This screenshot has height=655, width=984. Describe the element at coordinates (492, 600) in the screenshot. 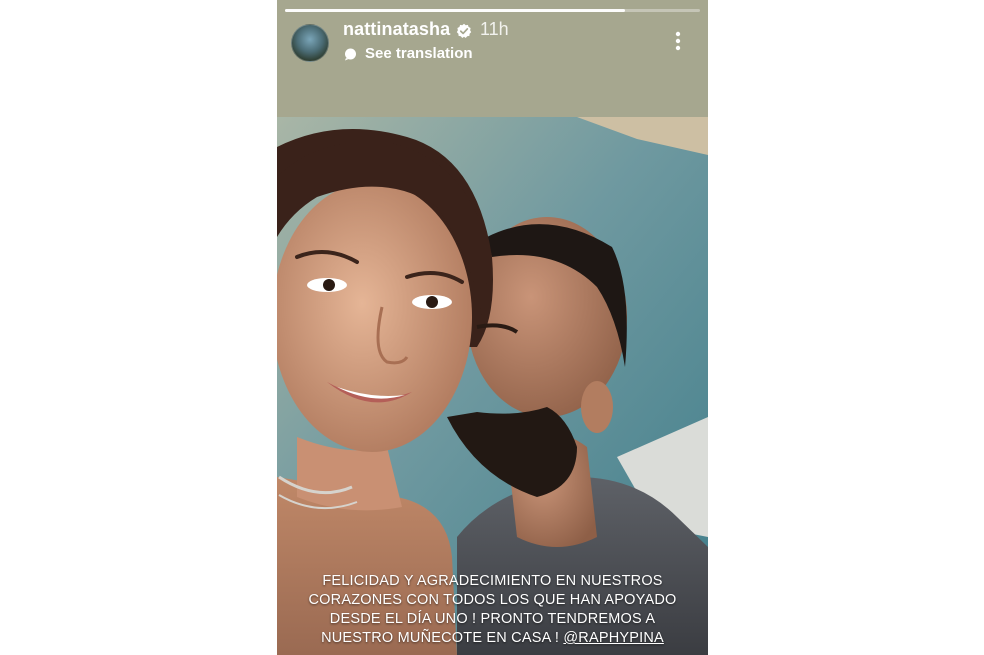

I see `caption-line-2: CORAZONES CON TODOS LOS QUE HAN APOYADO` at that location.